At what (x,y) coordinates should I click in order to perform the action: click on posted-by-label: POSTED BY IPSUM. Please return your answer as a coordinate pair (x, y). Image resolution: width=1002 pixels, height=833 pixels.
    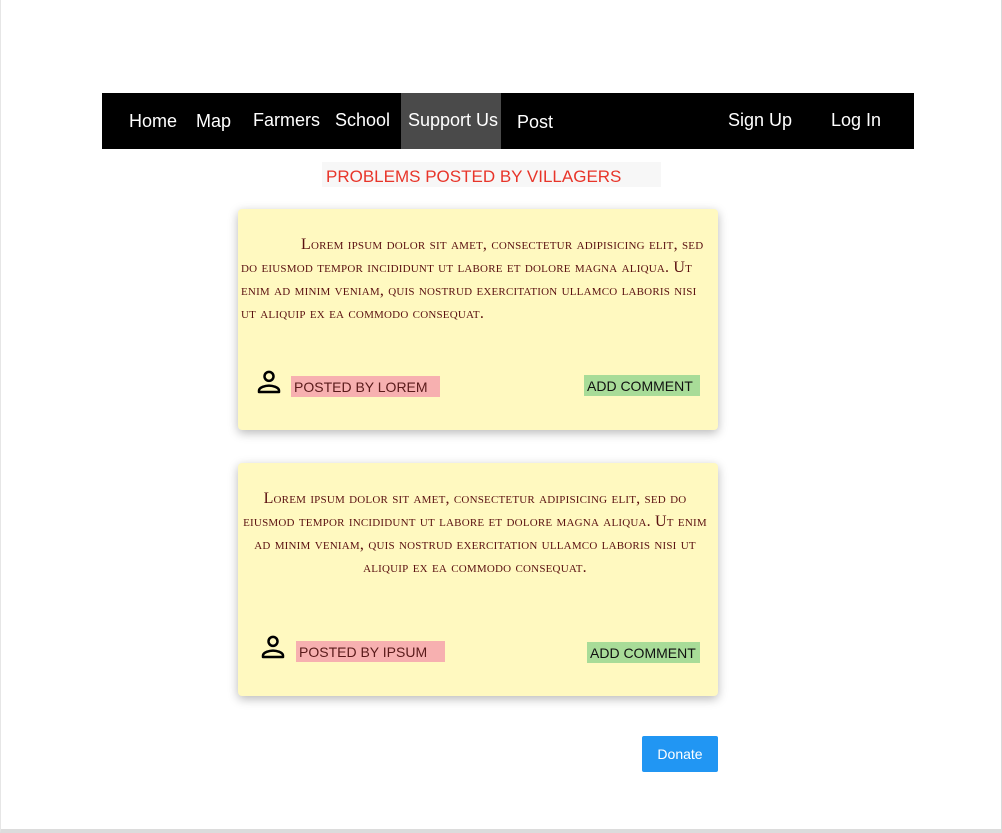
    Looking at the image, I should click on (370, 651).